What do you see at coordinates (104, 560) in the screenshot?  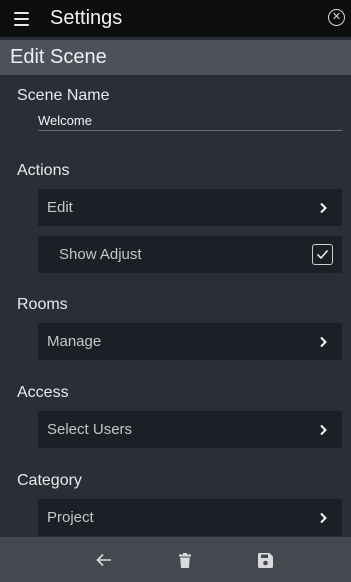 I see `arrow-left-icon` at bounding box center [104, 560].